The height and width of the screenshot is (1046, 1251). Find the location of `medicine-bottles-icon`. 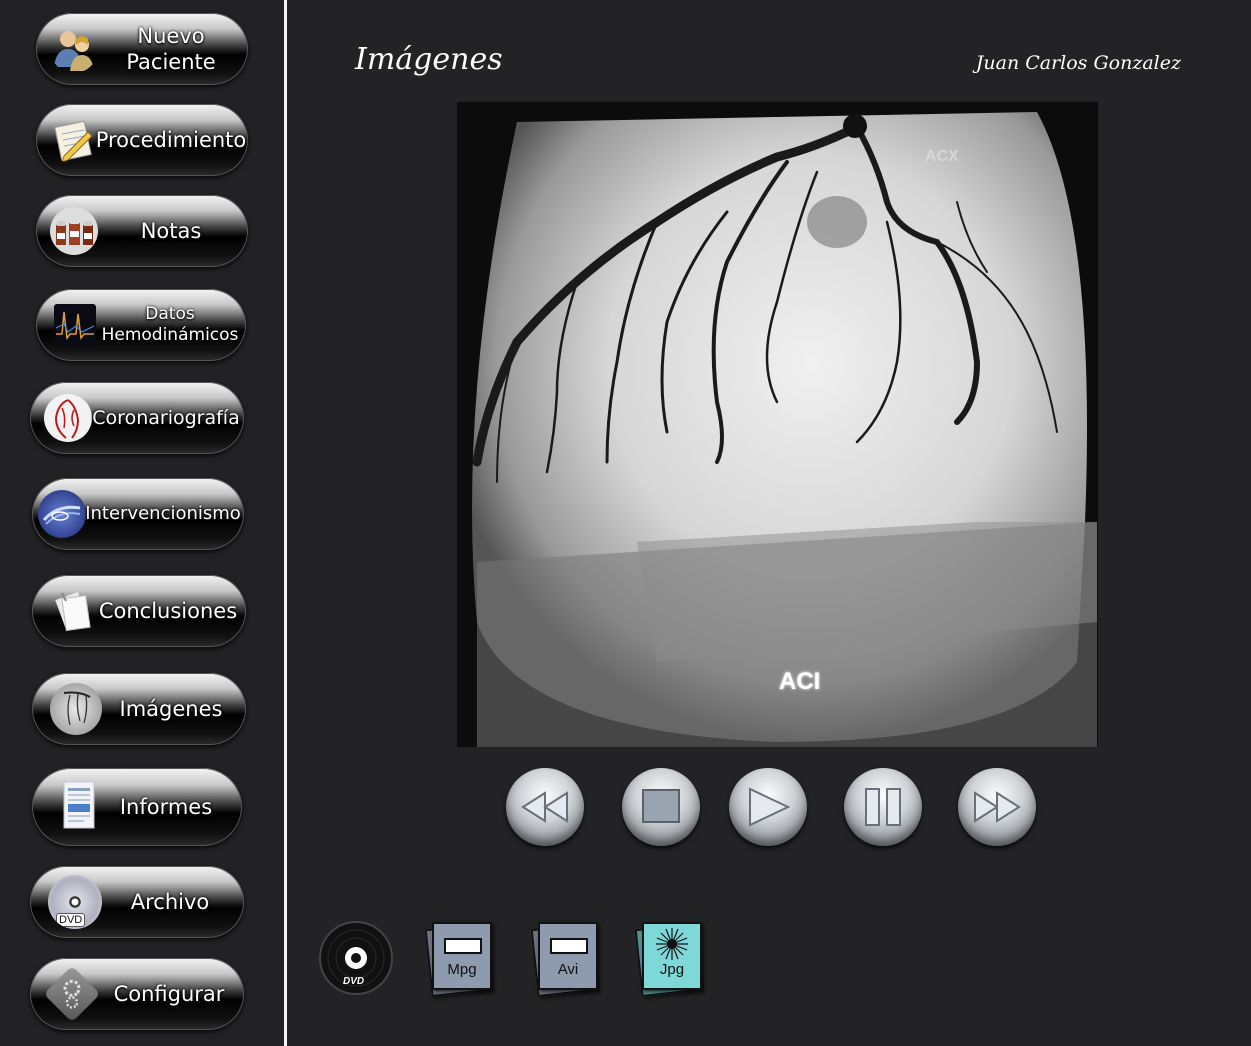

medicine-bottles-icon is located at coordinates (74, 231).